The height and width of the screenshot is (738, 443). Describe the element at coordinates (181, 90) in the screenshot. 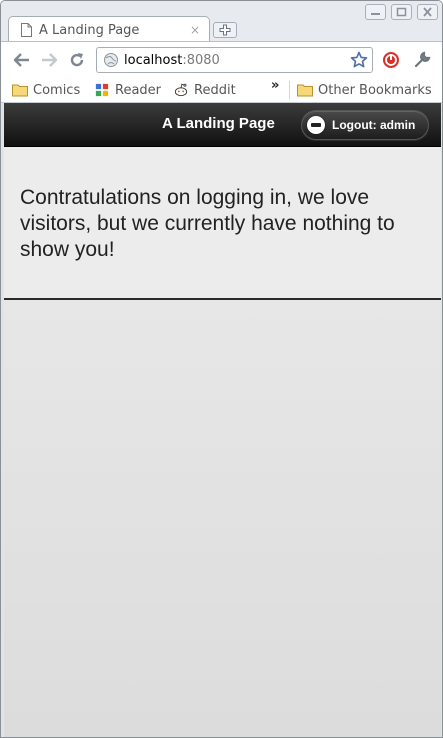

I see `reddit-icon` at that location.